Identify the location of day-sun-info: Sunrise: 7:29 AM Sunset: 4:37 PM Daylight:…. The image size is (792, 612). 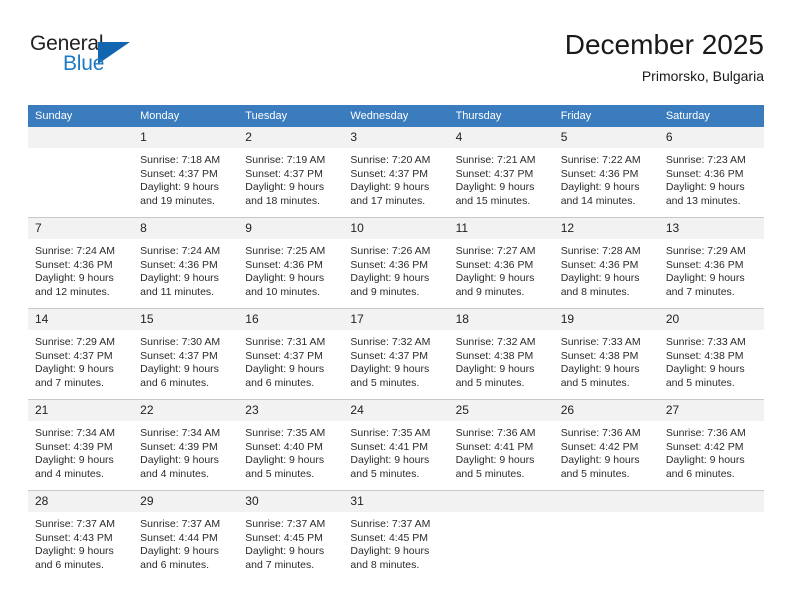
(80, 360).